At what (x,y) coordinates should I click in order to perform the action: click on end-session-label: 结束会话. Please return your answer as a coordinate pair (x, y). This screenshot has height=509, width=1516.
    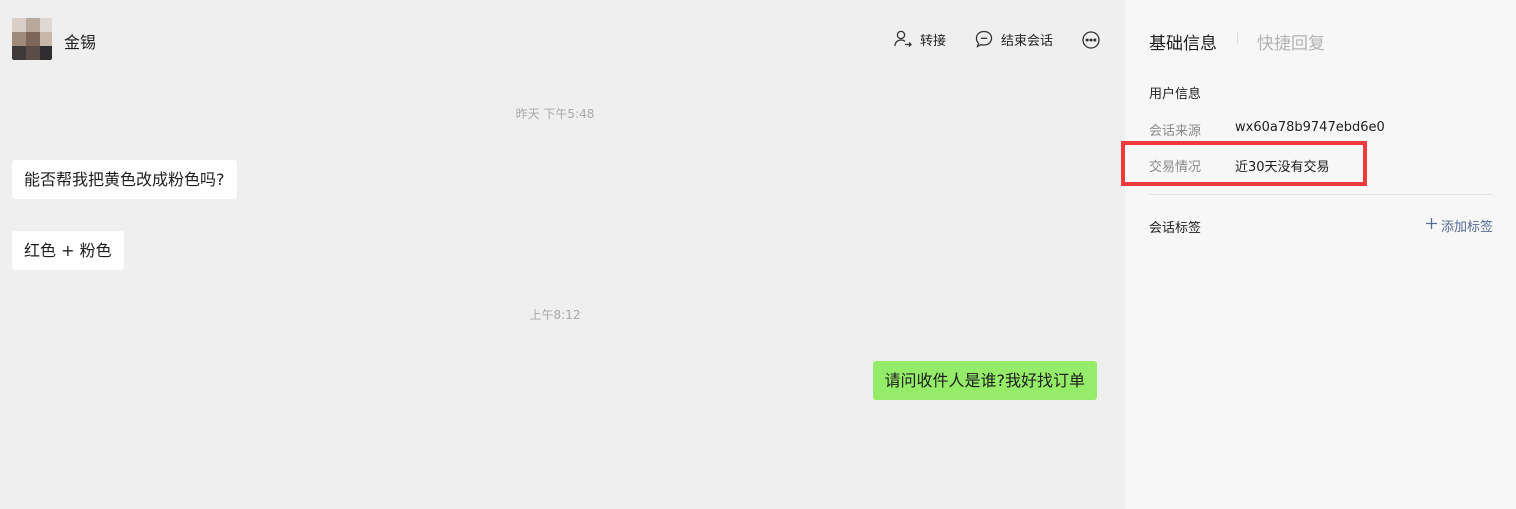
    Looking at the image, I should click on (1027, 41).